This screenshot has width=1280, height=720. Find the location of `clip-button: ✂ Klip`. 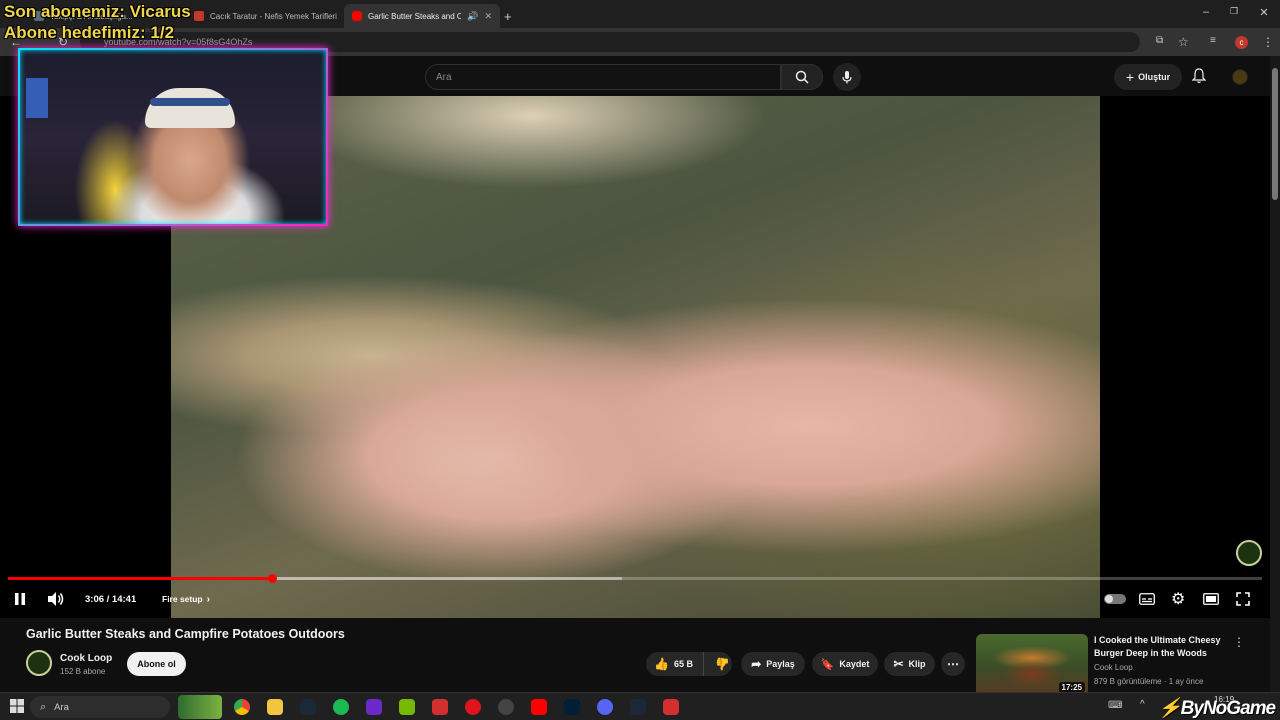

clip-button: ✂ Klip is located at coordinates (909, 664).